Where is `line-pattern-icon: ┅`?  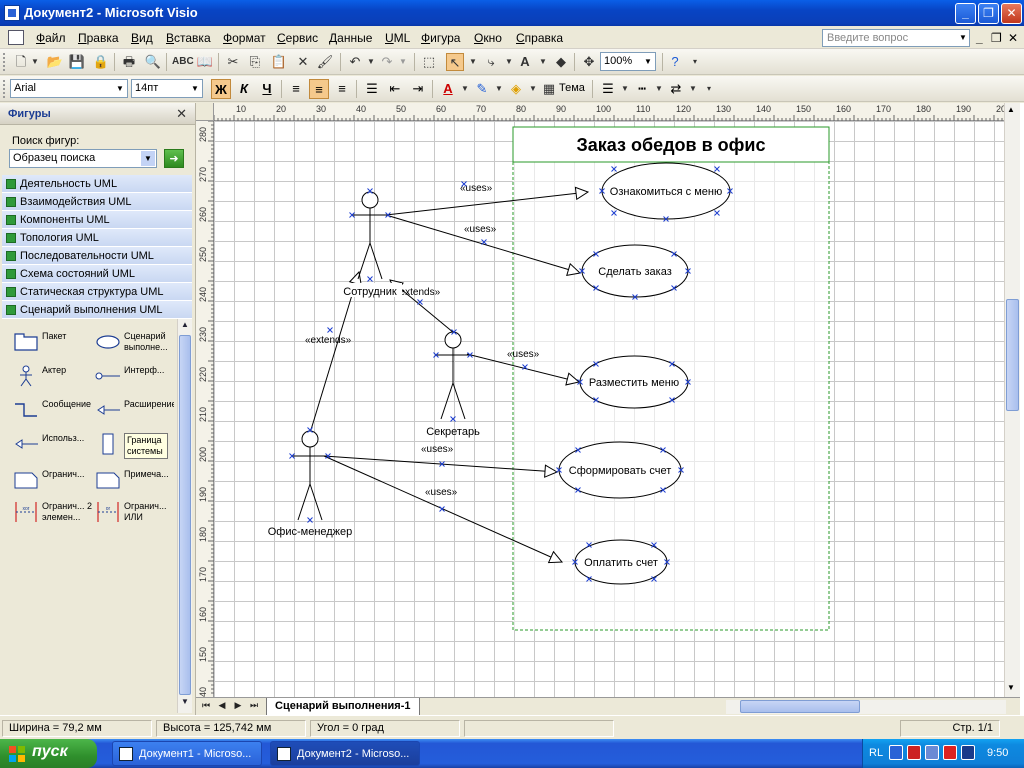 line-pattern-icon: ┅ is located at coordinates (642, 89).